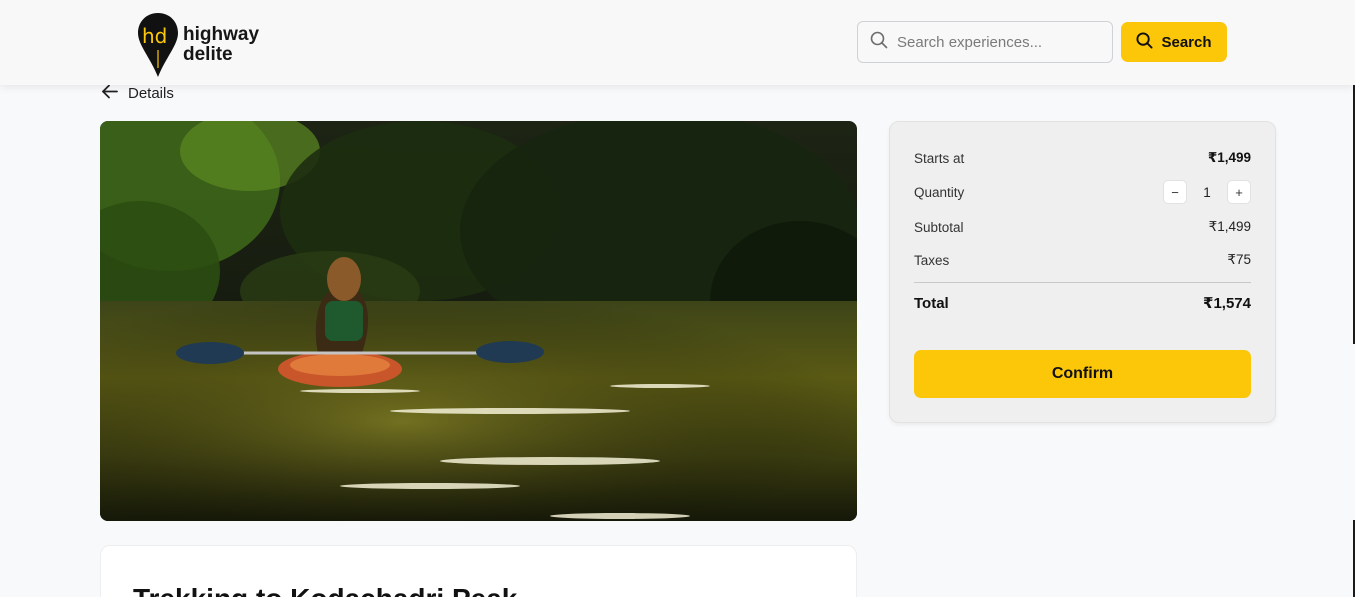  I want to click on search-button: Search, so click(1174, 42).